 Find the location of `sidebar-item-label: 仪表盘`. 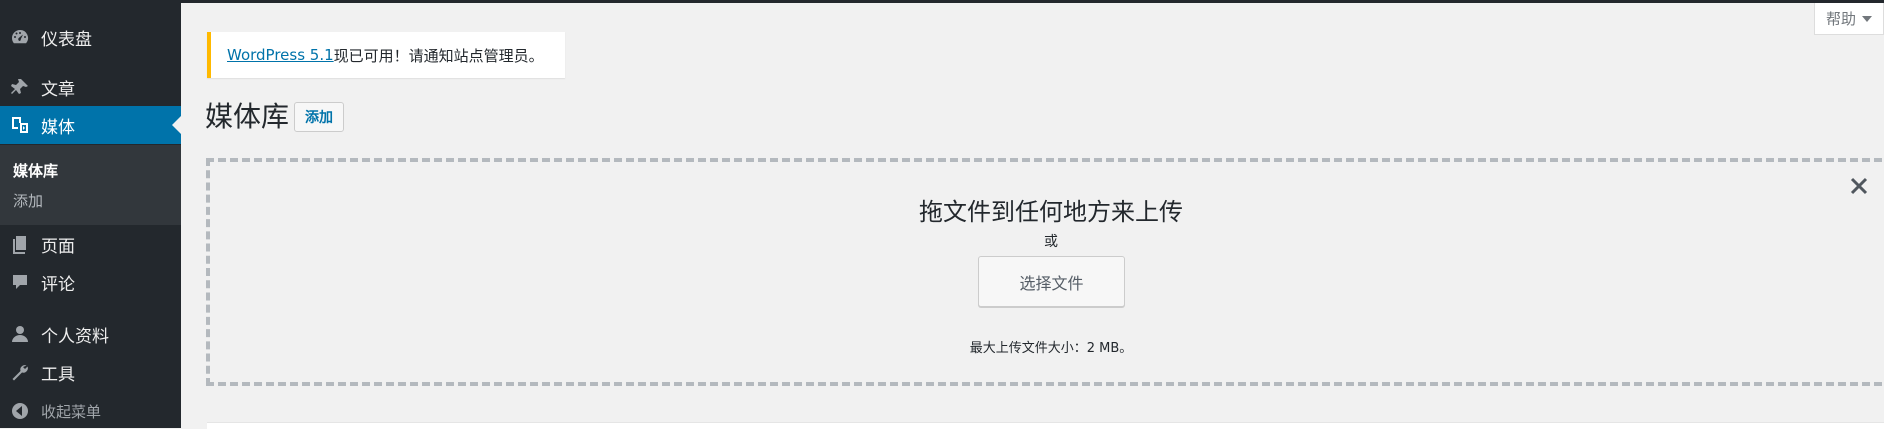

sidebar-item-label: 仪表盘 is located at coordinates (66, 39).